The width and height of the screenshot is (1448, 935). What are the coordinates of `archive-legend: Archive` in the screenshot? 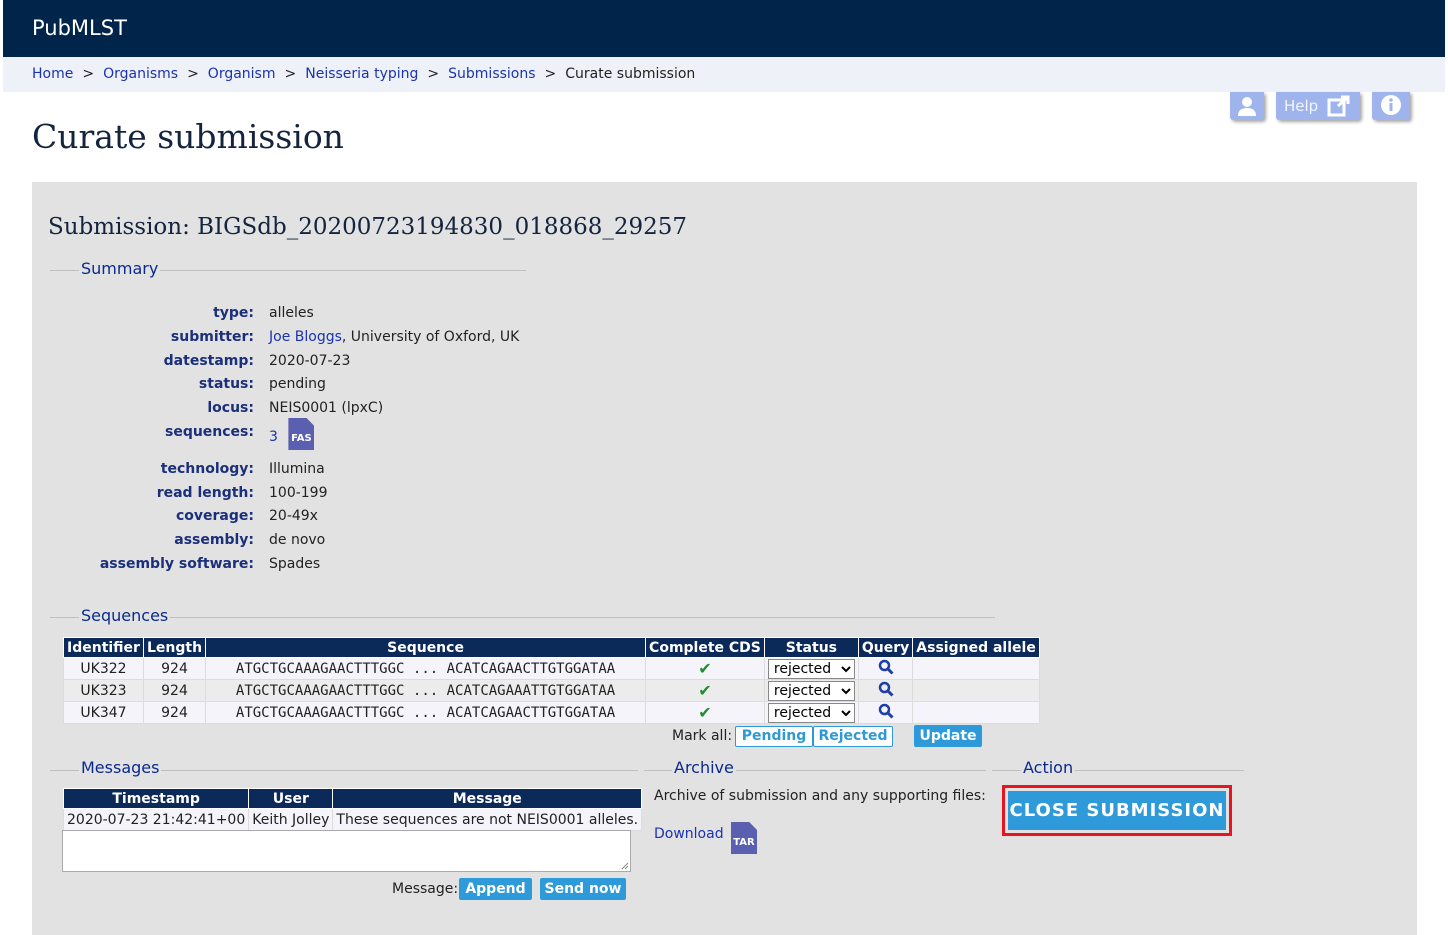 It's located at (704, 767).